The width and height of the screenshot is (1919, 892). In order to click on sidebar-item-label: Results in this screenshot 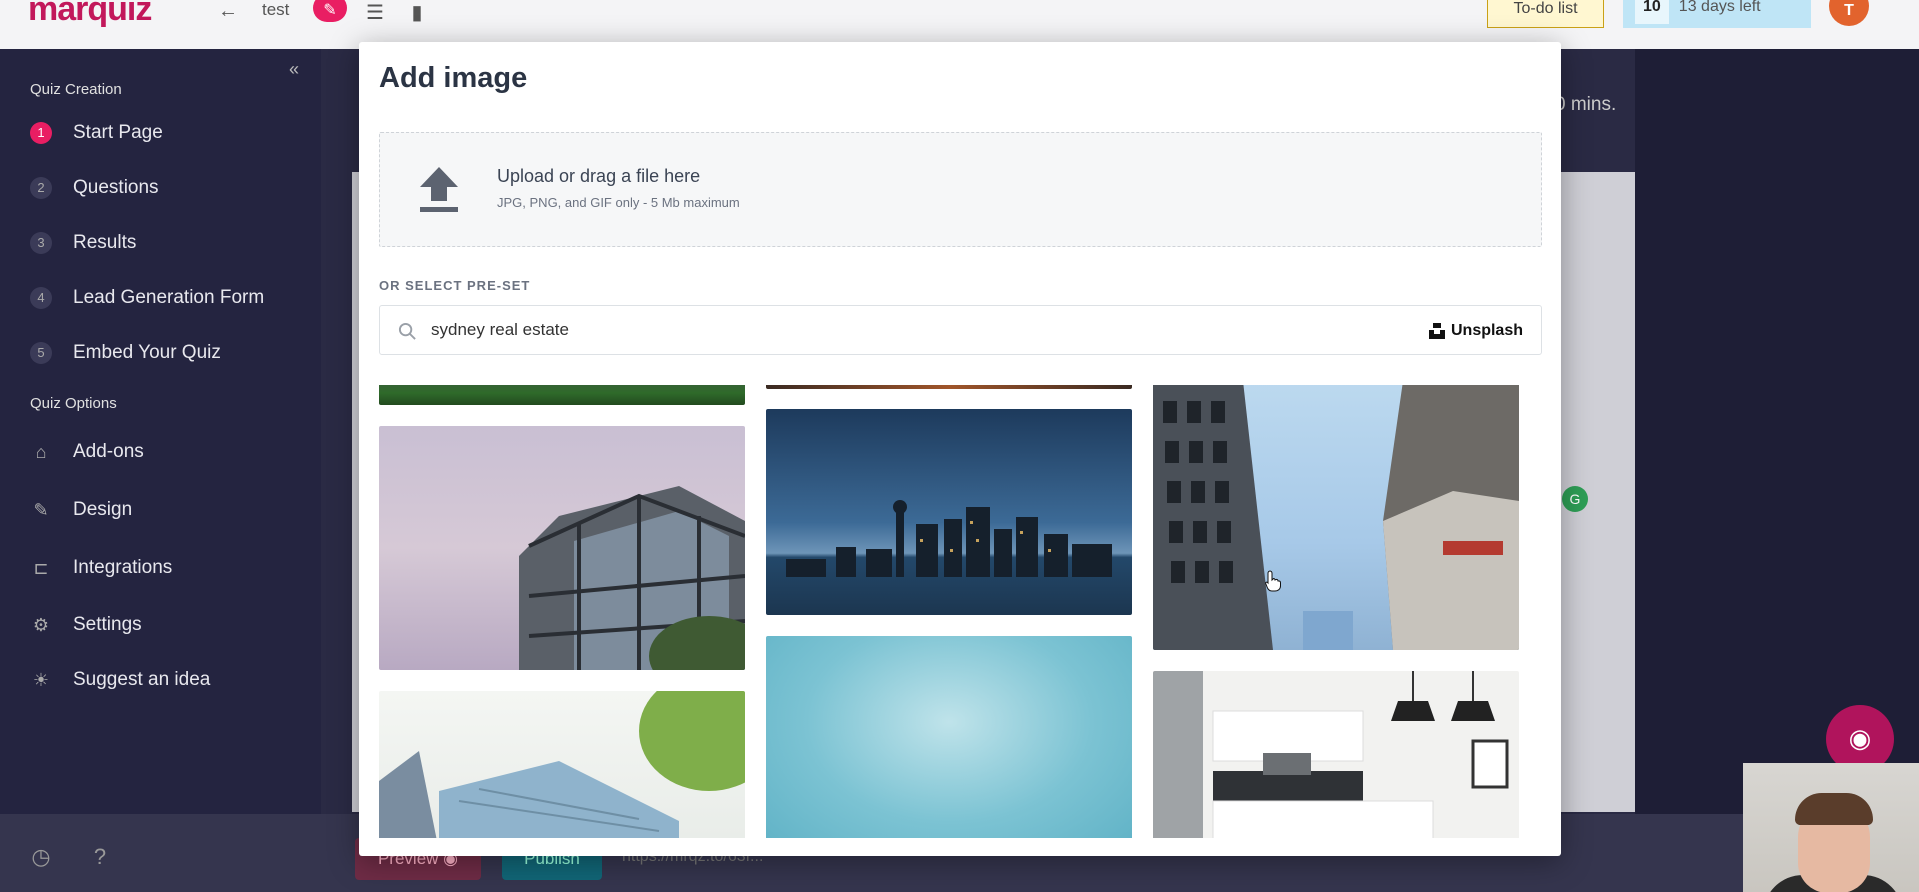, I will do `click(105, 242)`.